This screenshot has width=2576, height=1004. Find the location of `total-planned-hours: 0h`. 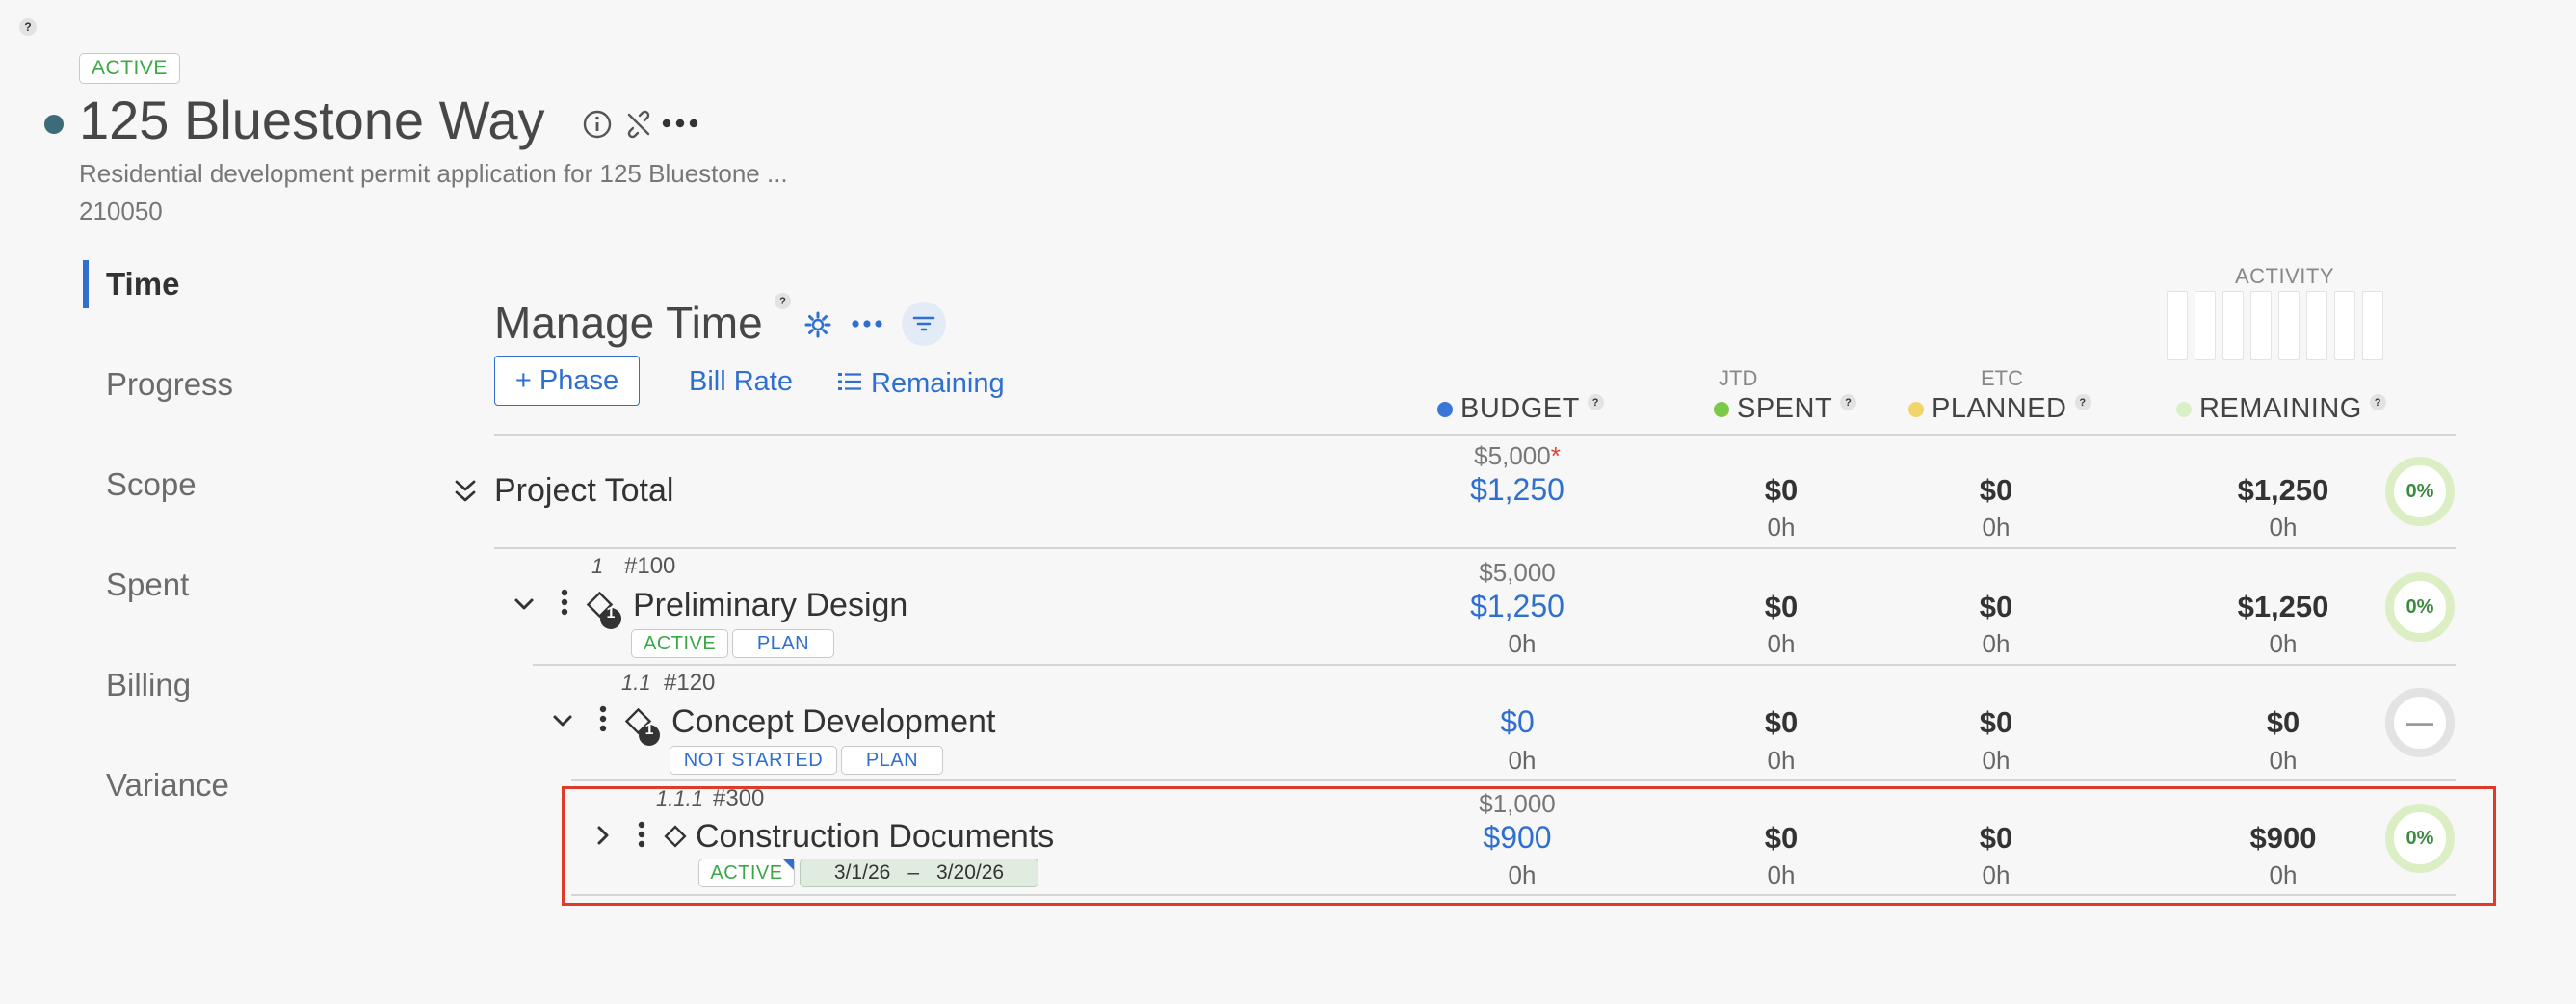

total-planned-hours: 0h is located at coordinates (1996, 527).